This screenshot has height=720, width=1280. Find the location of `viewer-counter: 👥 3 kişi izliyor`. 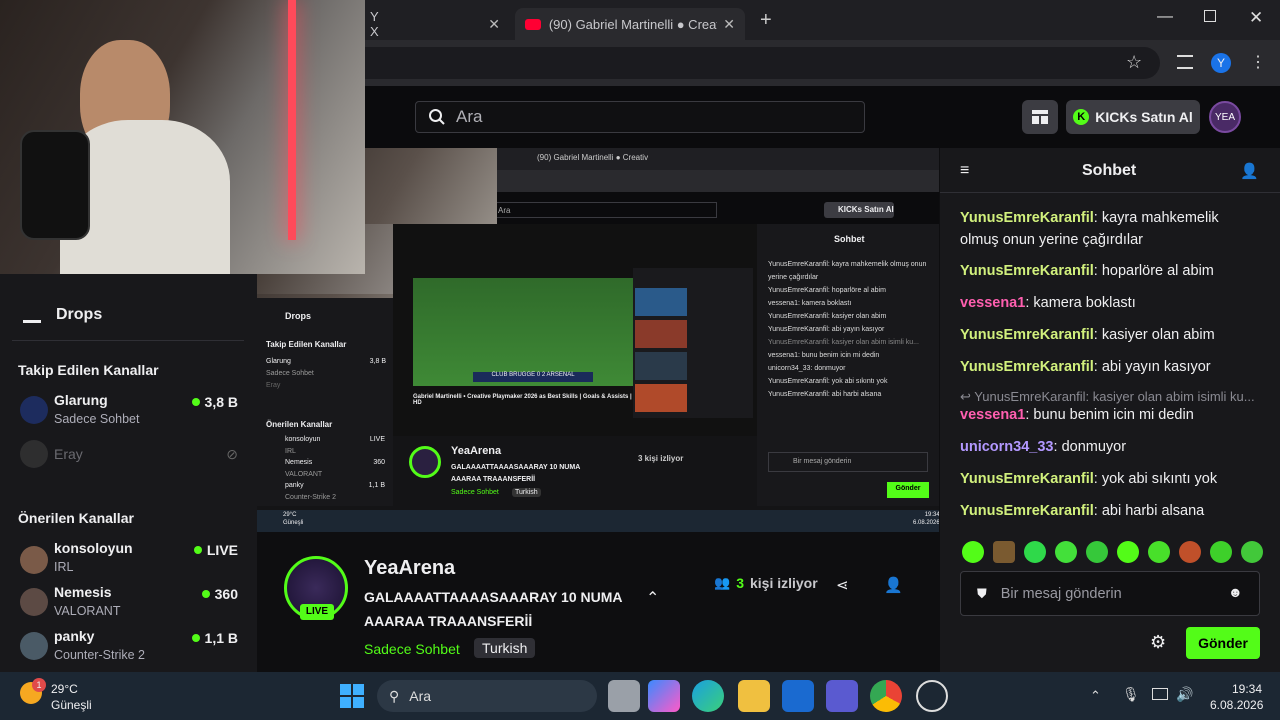

viewer-counter: 👥 3 kişi izliyor is located at coordinates (766, 583).